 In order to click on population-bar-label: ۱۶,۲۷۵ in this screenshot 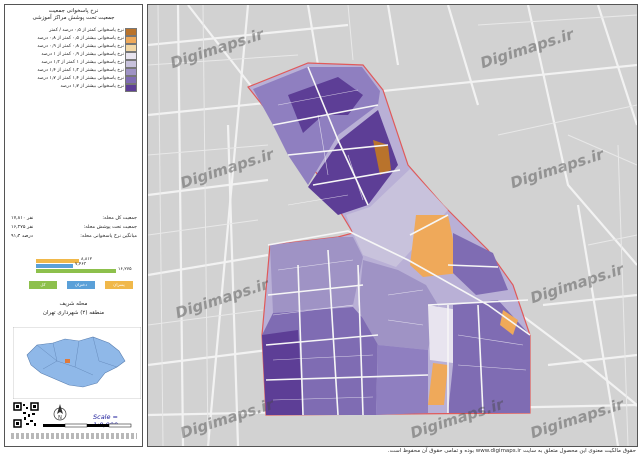, I will do `click(125, 269)`.